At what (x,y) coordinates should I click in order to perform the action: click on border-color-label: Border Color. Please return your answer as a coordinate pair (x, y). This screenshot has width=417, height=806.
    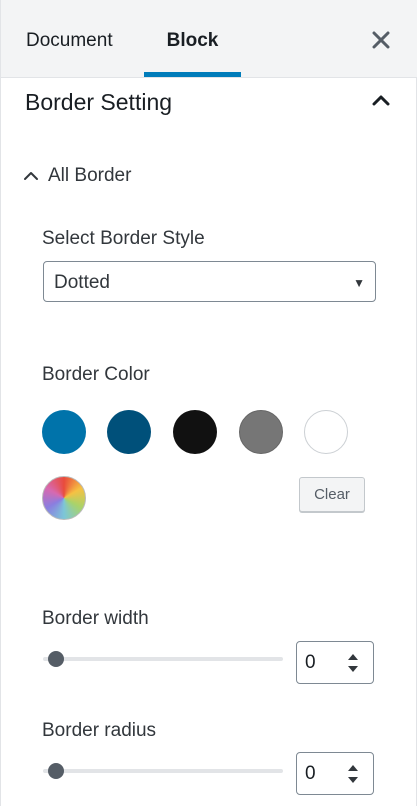
    Looking at the image, I should click on (96, 374).